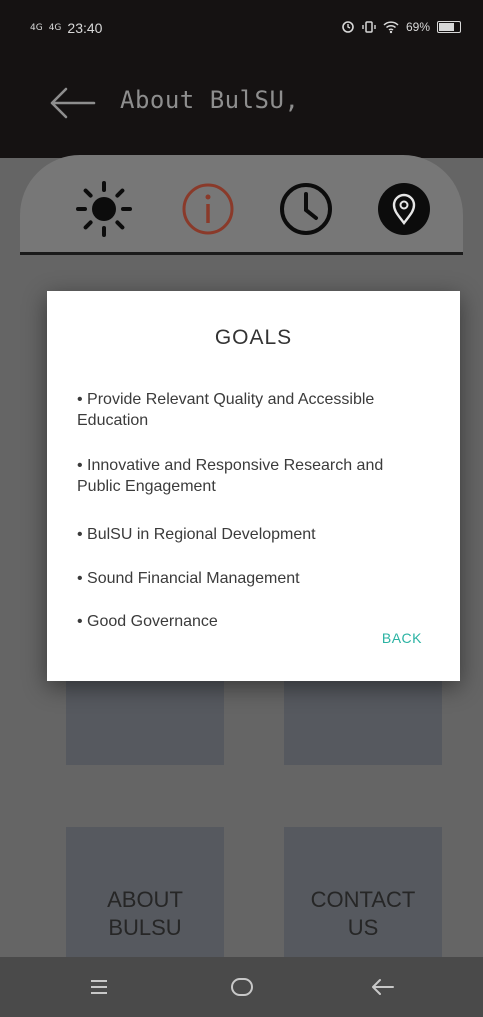 This screenshot has width=483, height=1017. What do you see at coordinates (113, 420) in the screenshot?
I see `goal-1-line-2: Education` at bounding box center [113, 420].